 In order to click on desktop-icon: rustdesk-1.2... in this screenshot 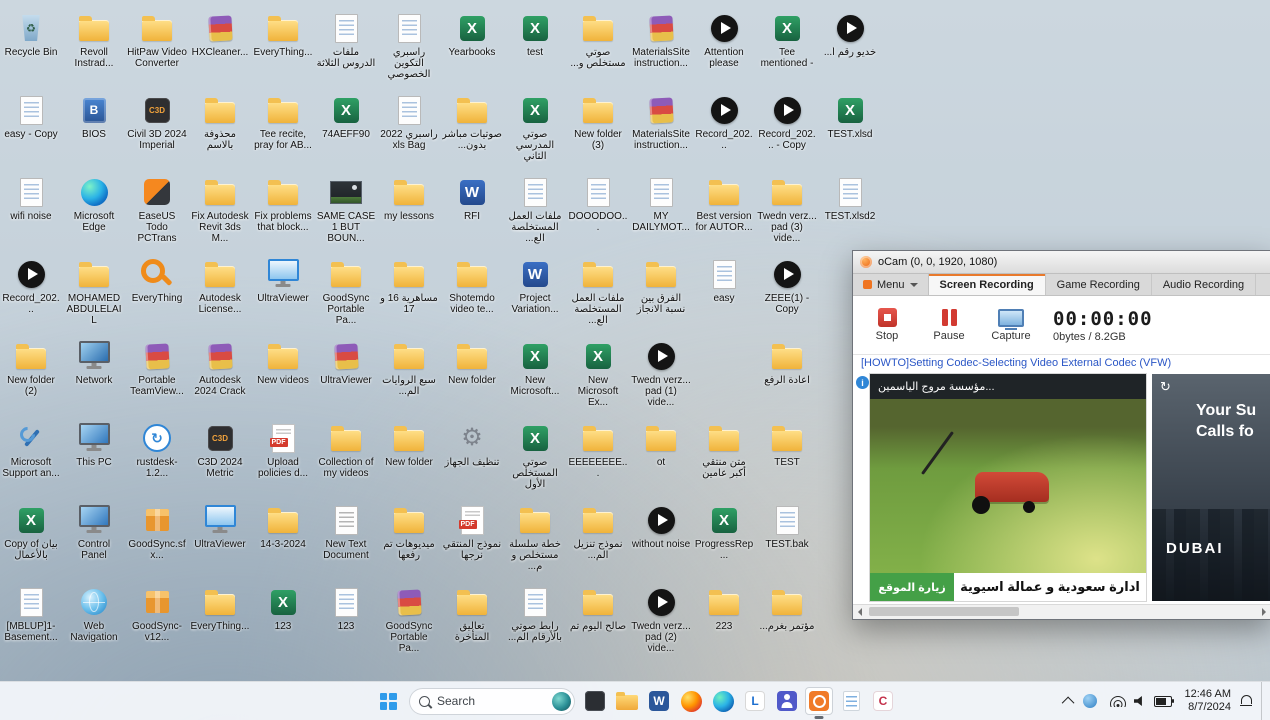, I will do `click(157, 450)`.